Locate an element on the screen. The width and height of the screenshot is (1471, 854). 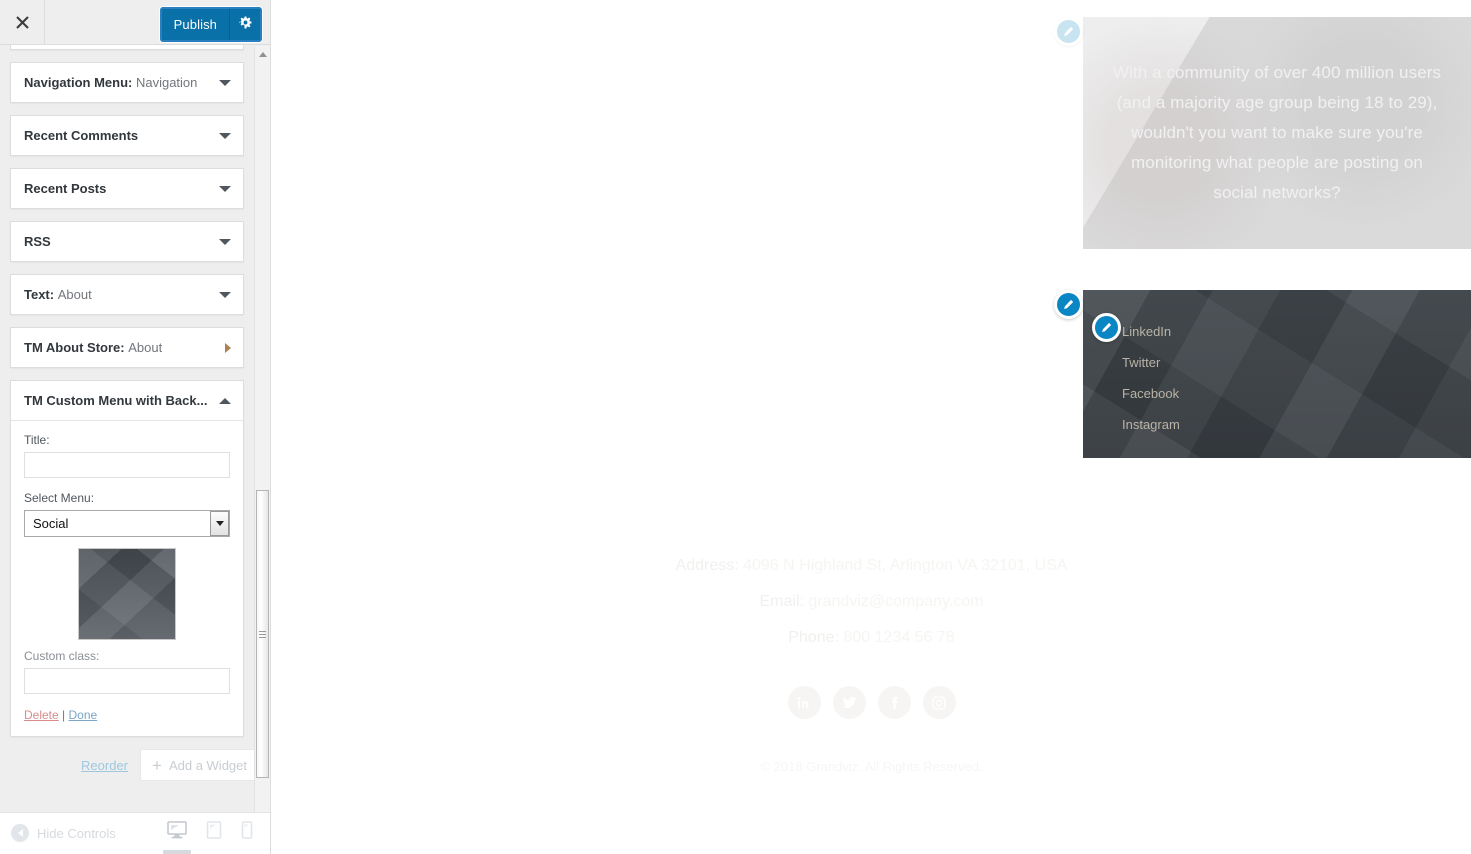
social-link-linkedin is located at coordinates (804, 702).